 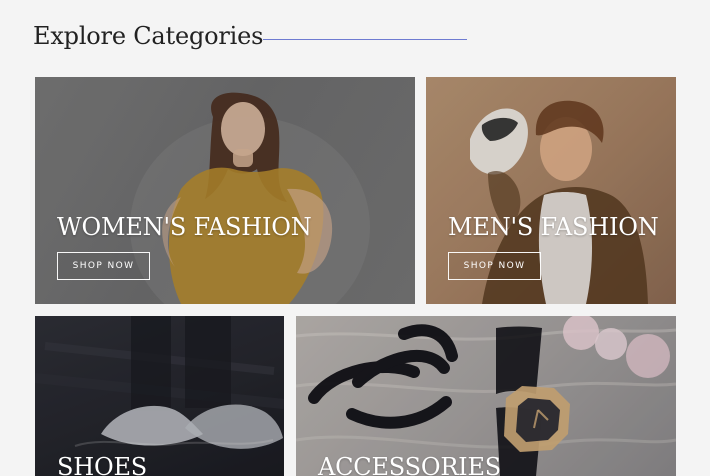 I want to click on shoes-overlay, so click(x=159, y=396).